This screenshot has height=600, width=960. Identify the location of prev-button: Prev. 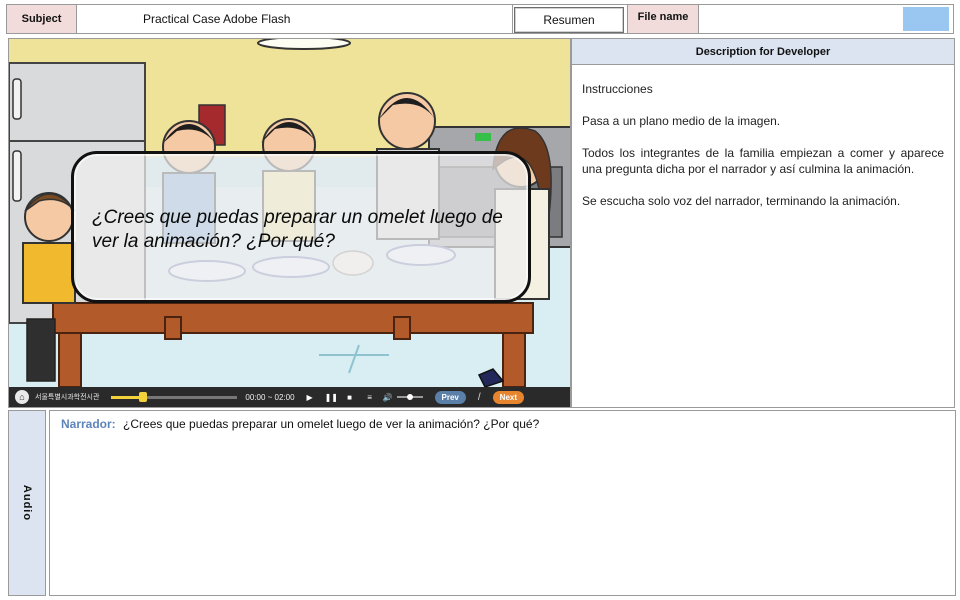
(450, 397).